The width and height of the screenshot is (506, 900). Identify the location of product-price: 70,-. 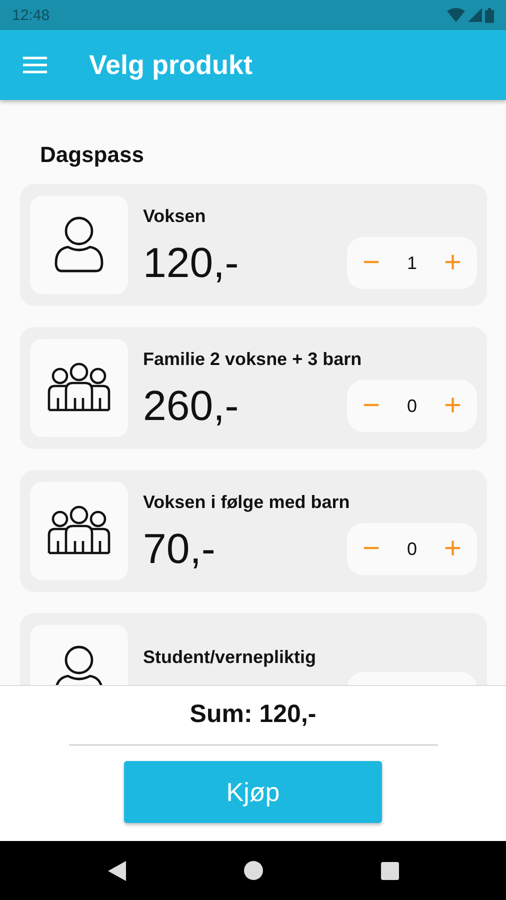
(179, 549).